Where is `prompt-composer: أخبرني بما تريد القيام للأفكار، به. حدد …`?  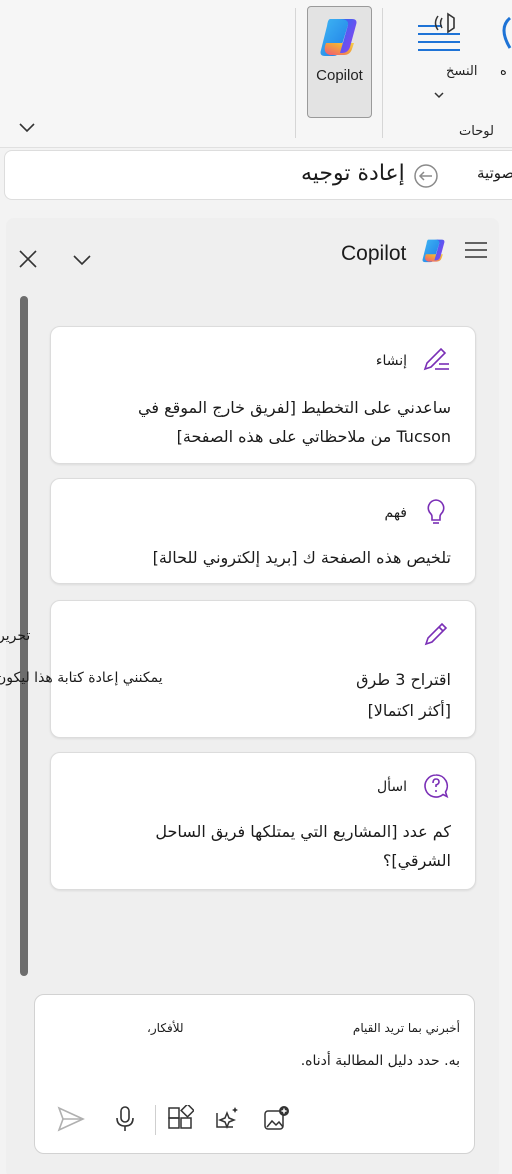 prompt-composer: أخبرني بما تريد القيام للأفكار، به. حدد … is located at coordinates (254, 1074).